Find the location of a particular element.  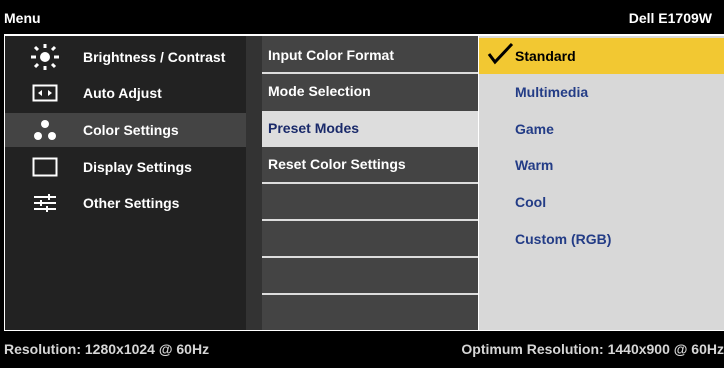

option-label: Warm is located at coordinates (534, 165).